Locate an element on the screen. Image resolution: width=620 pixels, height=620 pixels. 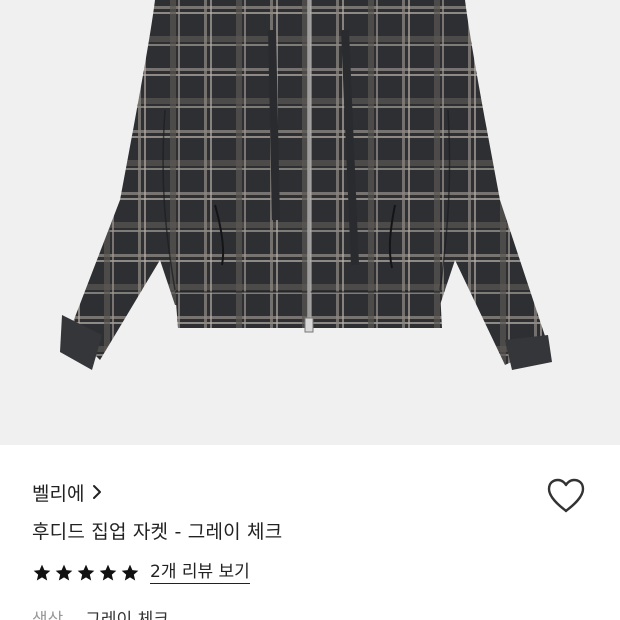
brand-link: 벨리에 is located at coordinates (67, 492).